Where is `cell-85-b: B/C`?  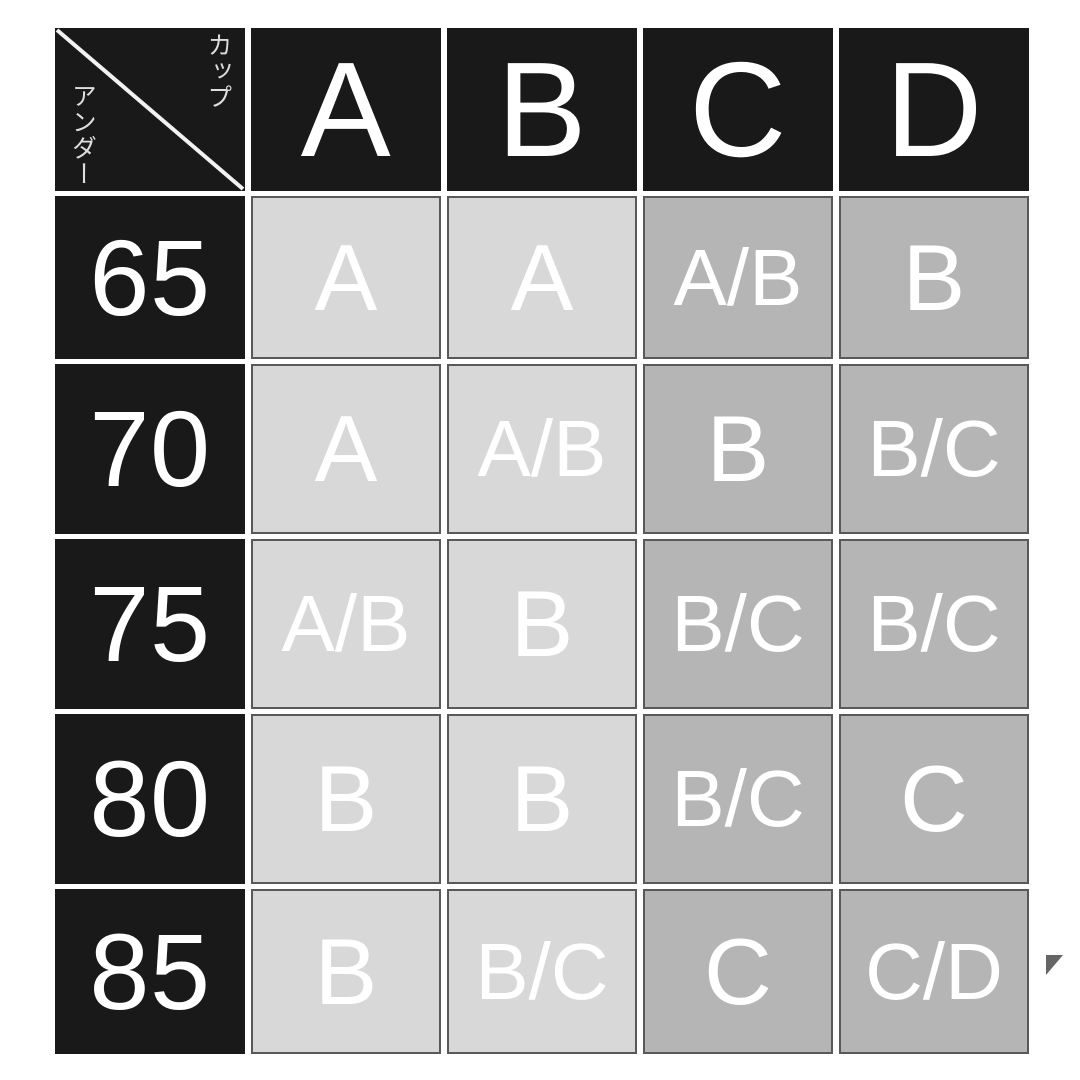
cell-85-b: B/C is located at coordinates (542, 971).